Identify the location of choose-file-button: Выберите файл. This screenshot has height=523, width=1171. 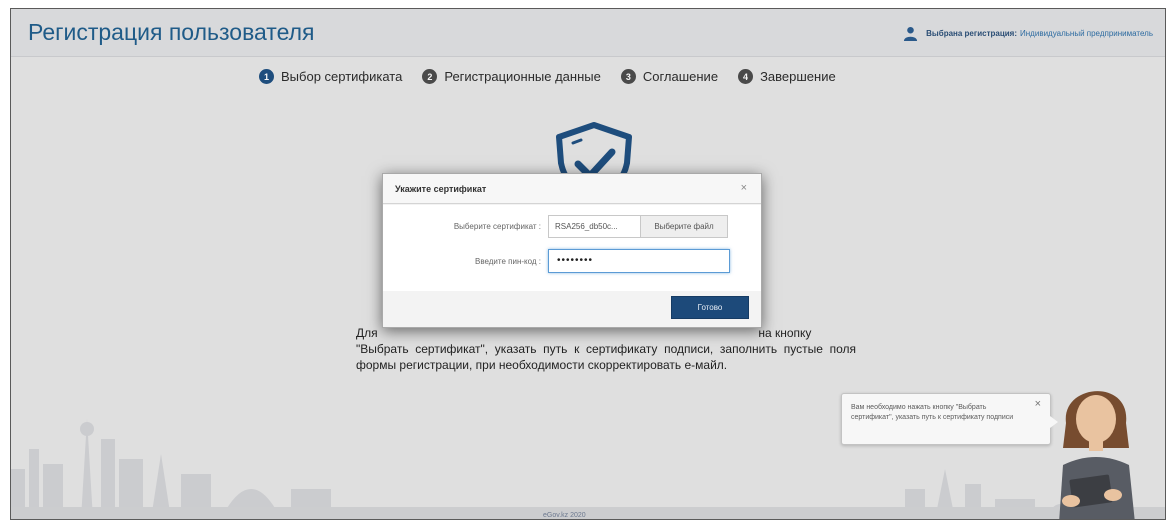
(684, 226).